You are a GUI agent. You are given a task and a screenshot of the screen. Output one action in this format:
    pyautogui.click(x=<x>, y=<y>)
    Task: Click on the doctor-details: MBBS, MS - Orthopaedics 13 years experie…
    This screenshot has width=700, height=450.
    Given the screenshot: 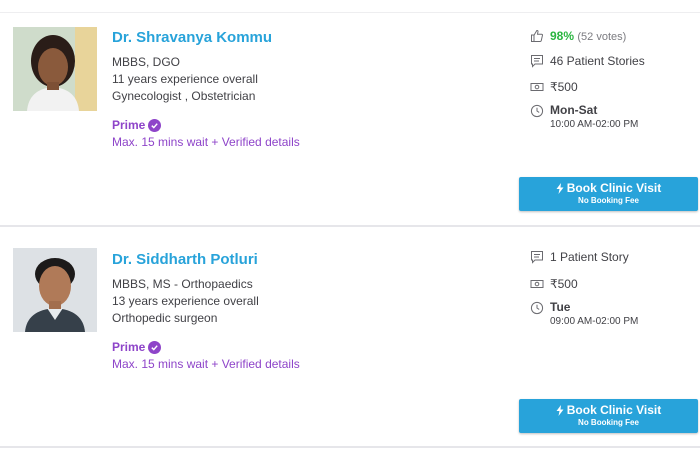 What is the action you would take?
    pyautogui.click(x=185, y=301)
    